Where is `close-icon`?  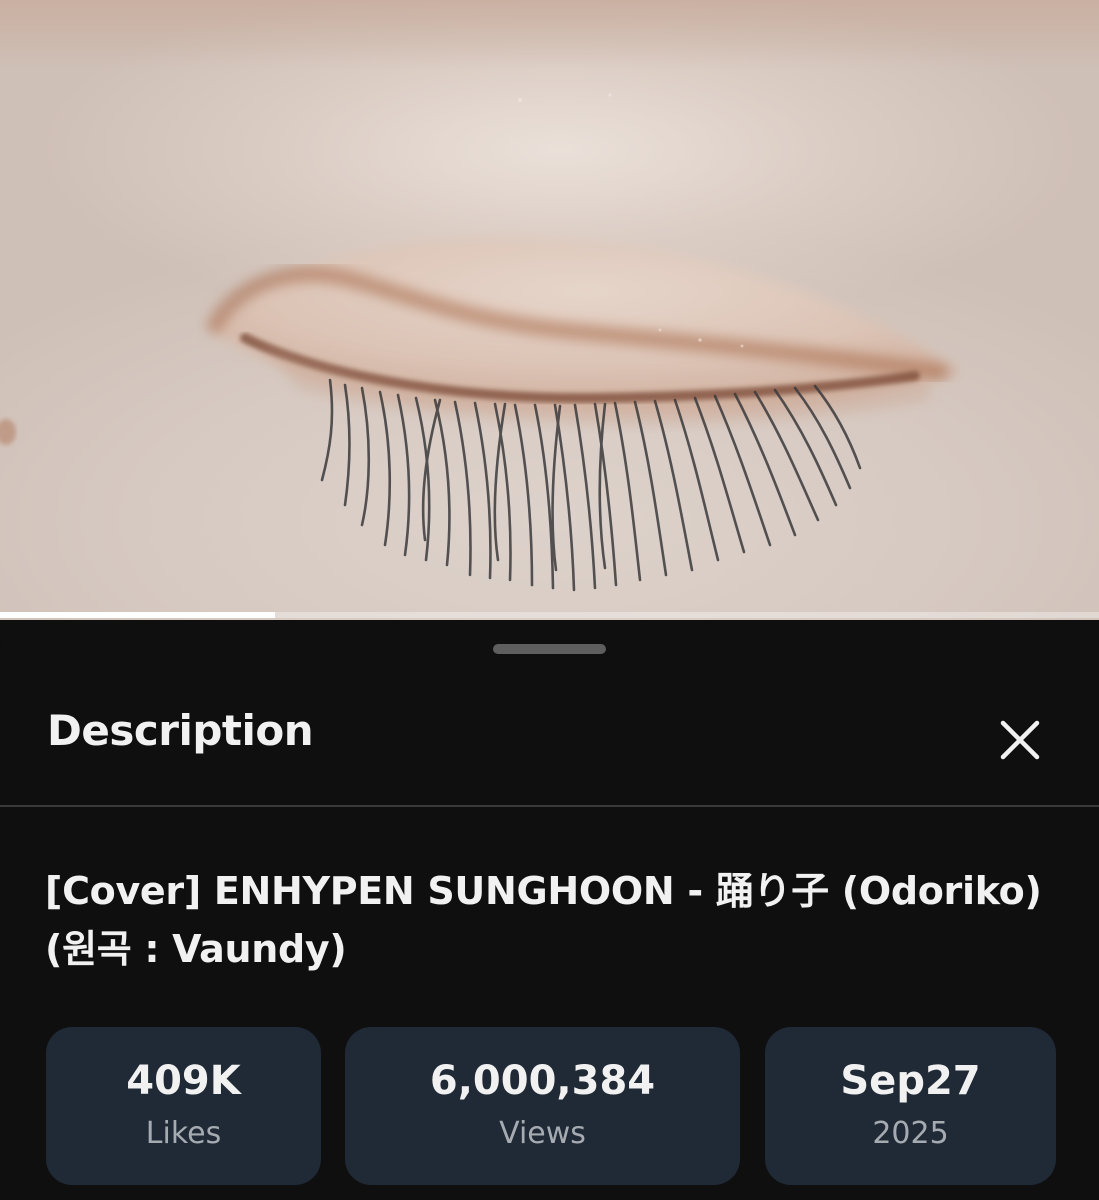 close-icon is located at coordinates (1020, 740).